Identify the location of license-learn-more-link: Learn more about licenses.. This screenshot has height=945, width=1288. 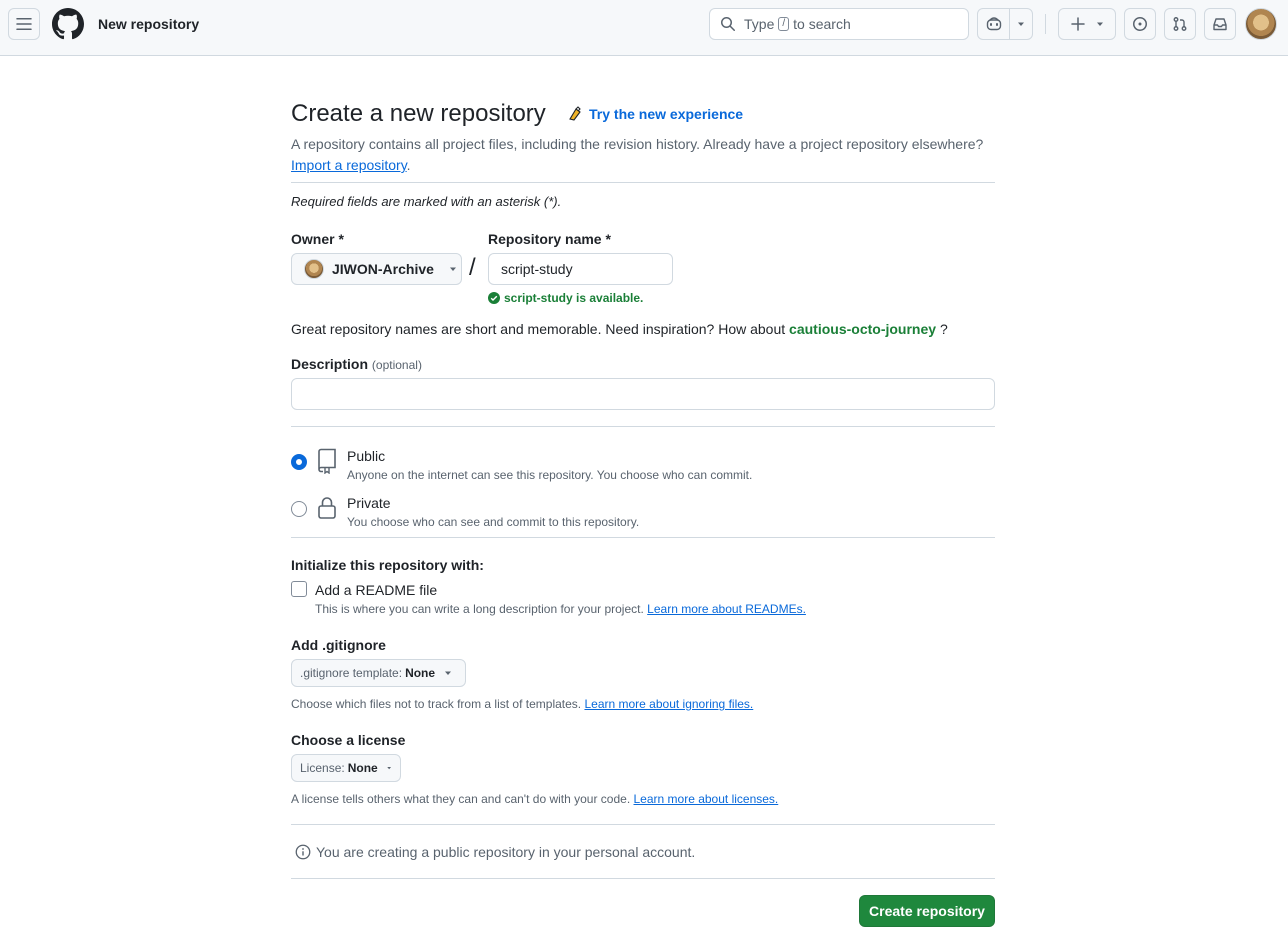
(706, 799).